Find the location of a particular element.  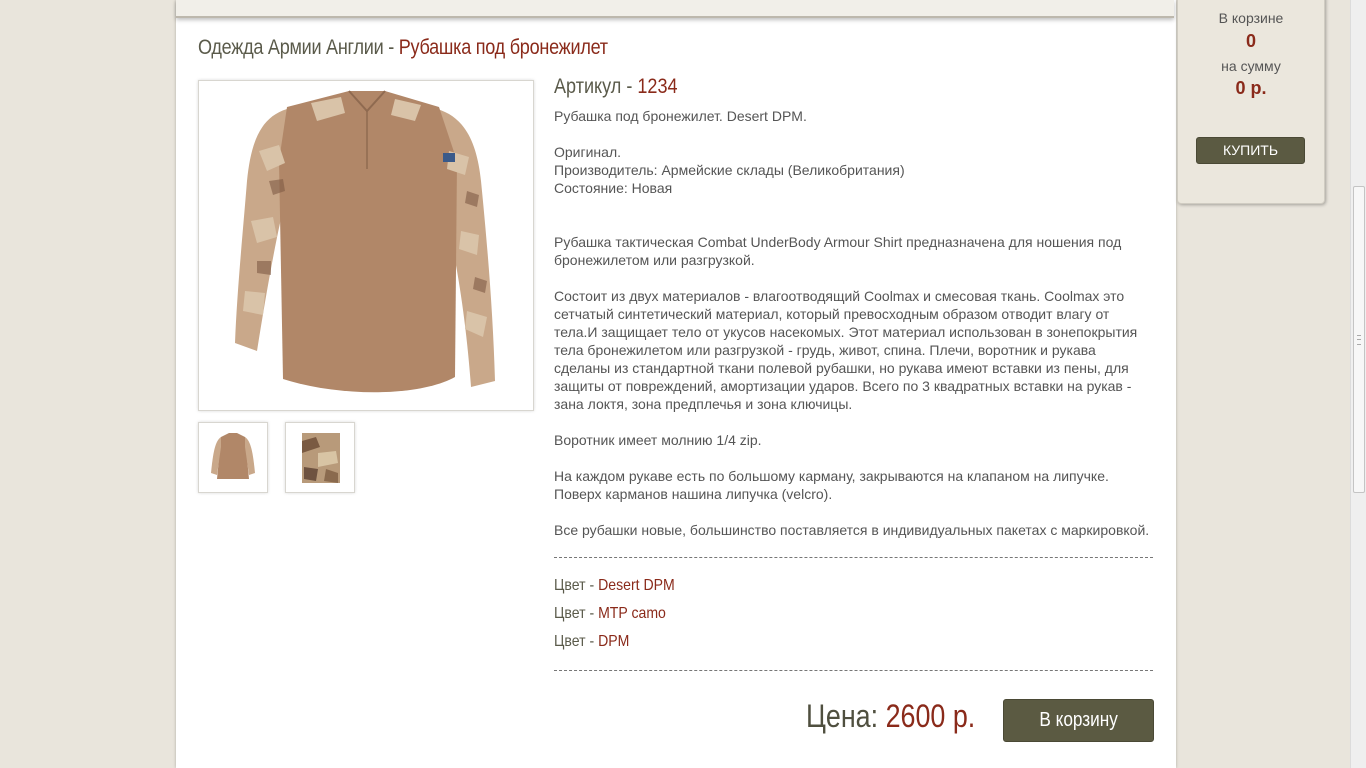

color-option: Цвет - MTP camo is located at coordinates (818, 618).